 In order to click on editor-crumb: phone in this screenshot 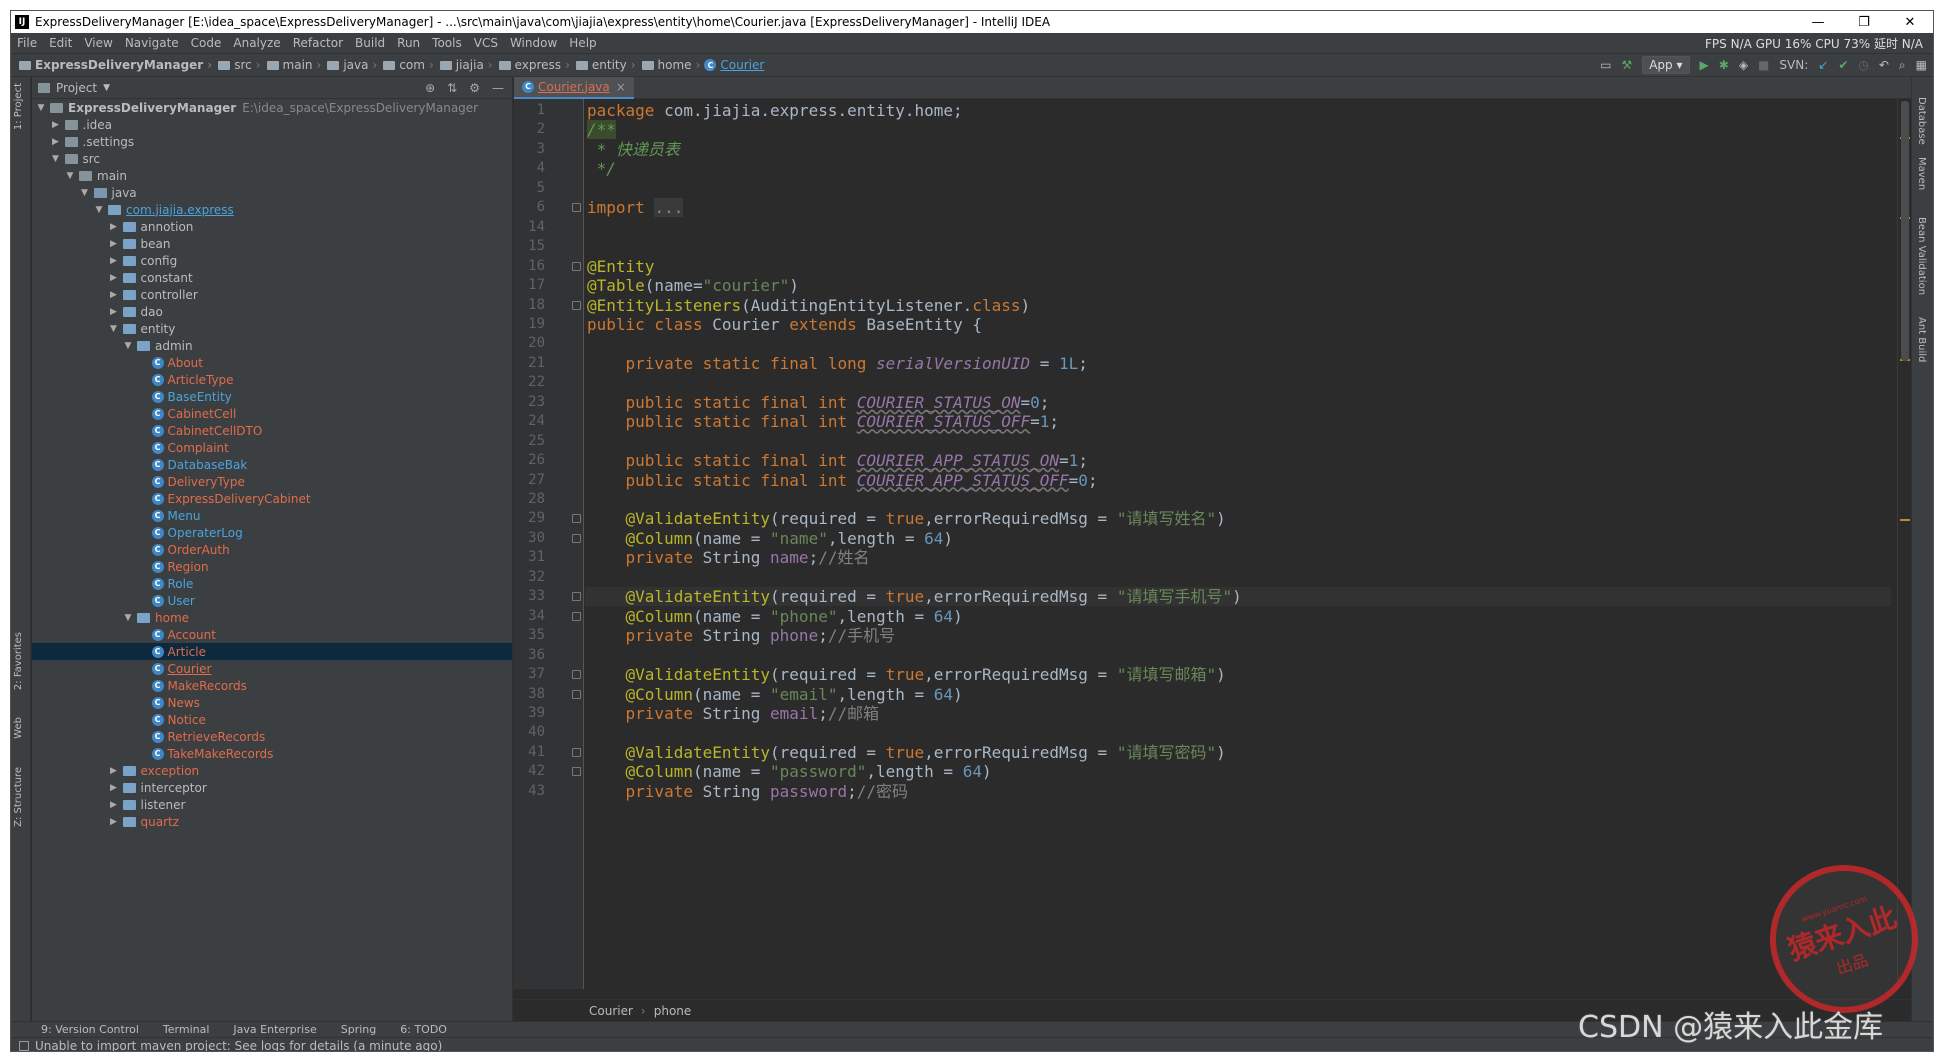, I will do `click(673, 1011)`.